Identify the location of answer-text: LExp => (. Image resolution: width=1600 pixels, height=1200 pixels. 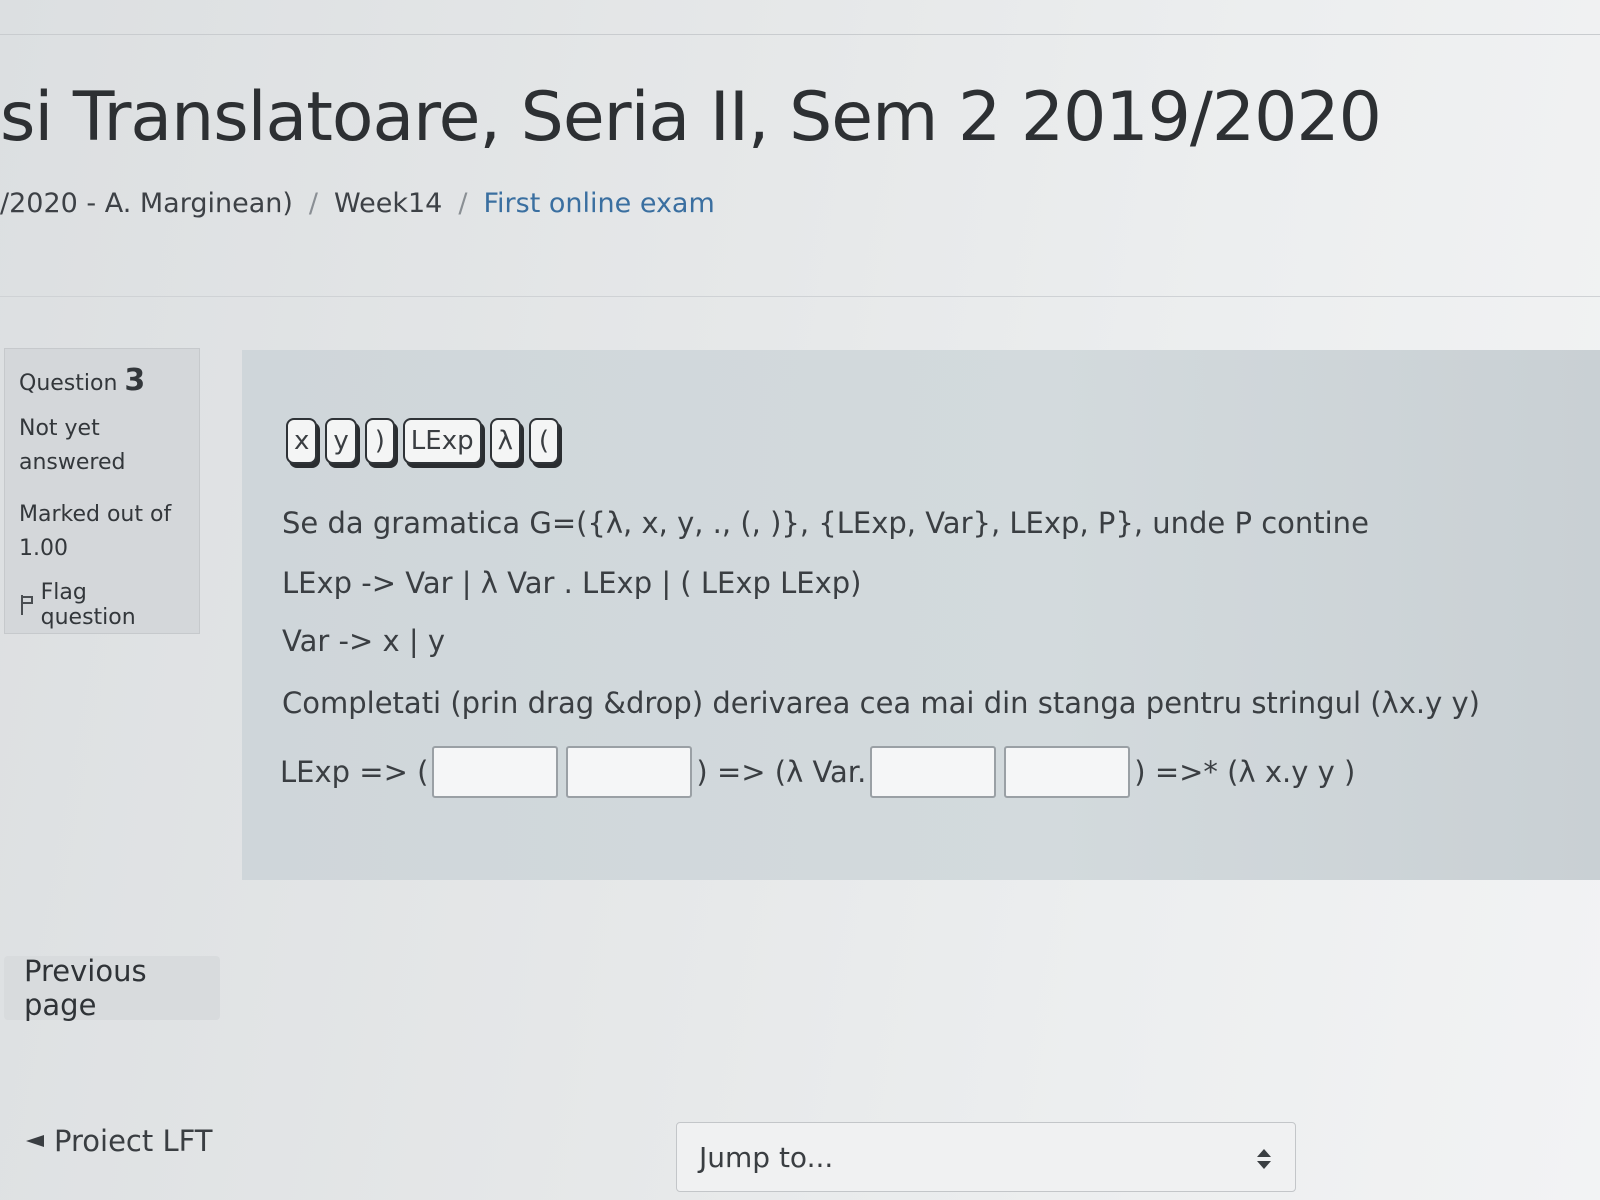
(354, 772).